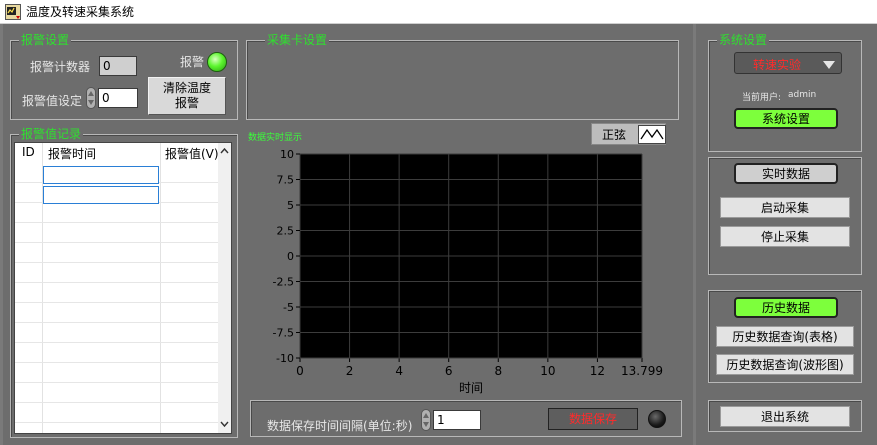  What do you see at coordinates (652, 134) in the screenshot?
I see `sine-wave-icon` at bounding box center [652, 134].